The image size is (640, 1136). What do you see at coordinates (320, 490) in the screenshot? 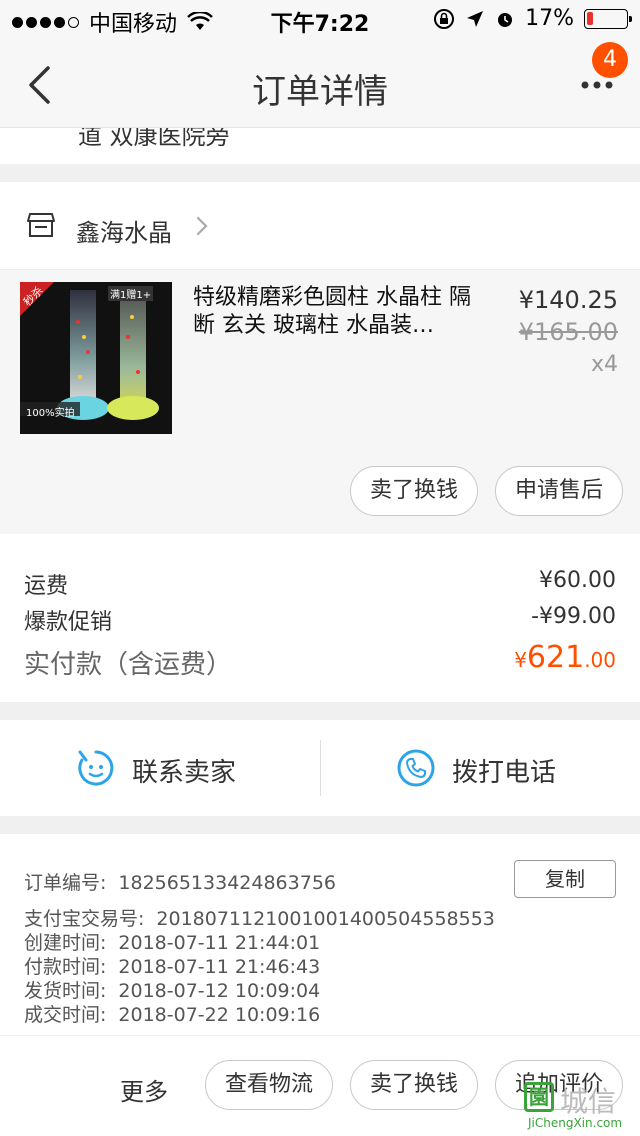
I see `item-actions: 卖了换钱 申请售后` at bounding box center [320, 490].